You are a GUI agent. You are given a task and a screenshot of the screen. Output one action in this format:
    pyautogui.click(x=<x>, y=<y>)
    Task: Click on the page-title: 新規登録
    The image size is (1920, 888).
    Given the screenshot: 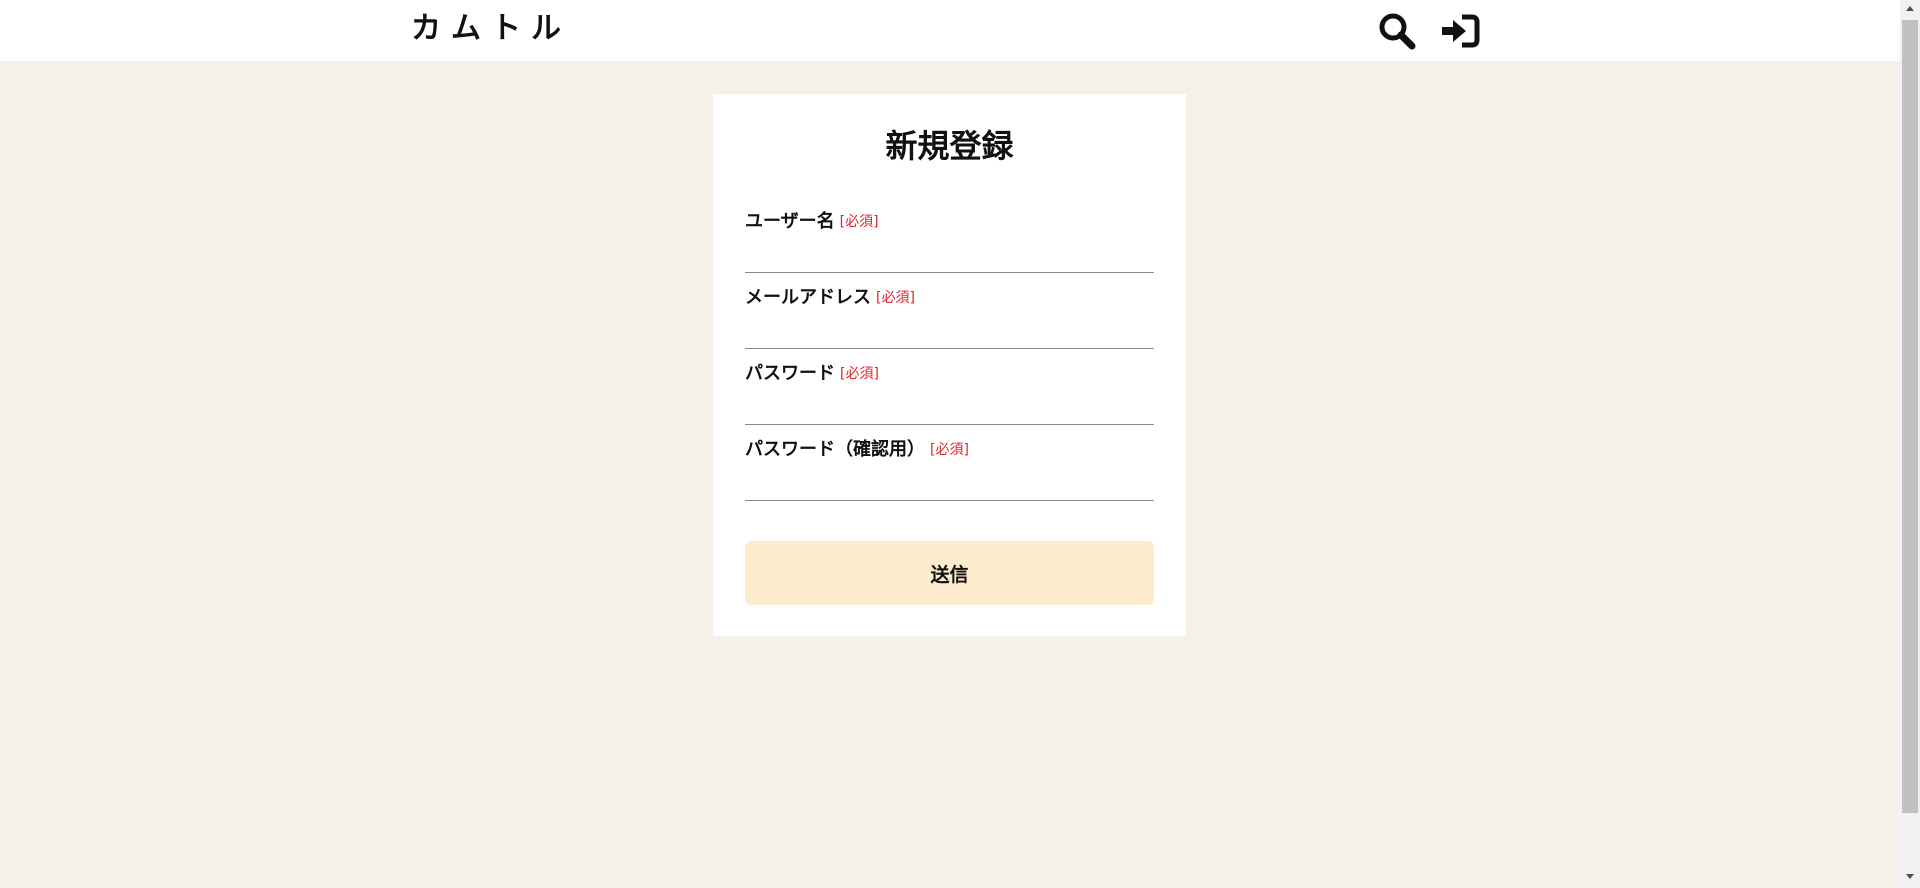 What is the action you would take?
    pyautogui.click(x=949, y=146)
    